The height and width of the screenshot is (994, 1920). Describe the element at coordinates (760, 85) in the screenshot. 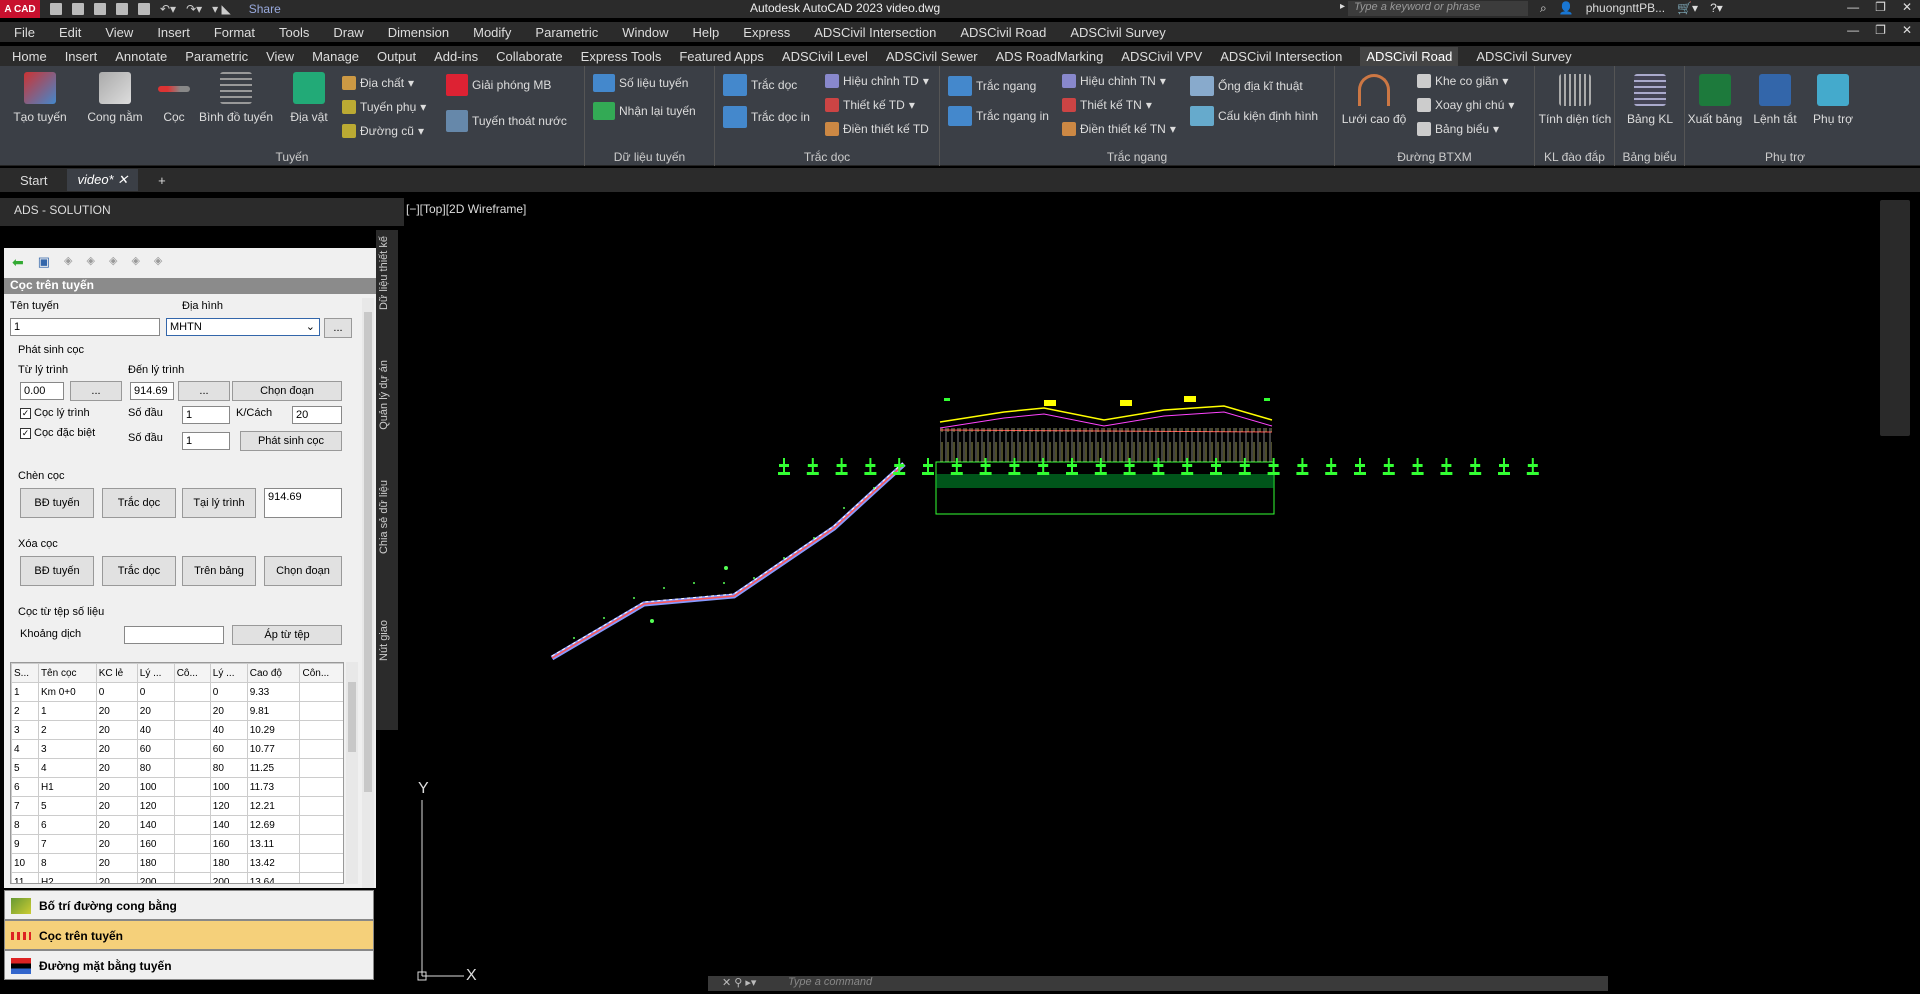

I see `trac-doc-button: Trắc dọc` at that location.